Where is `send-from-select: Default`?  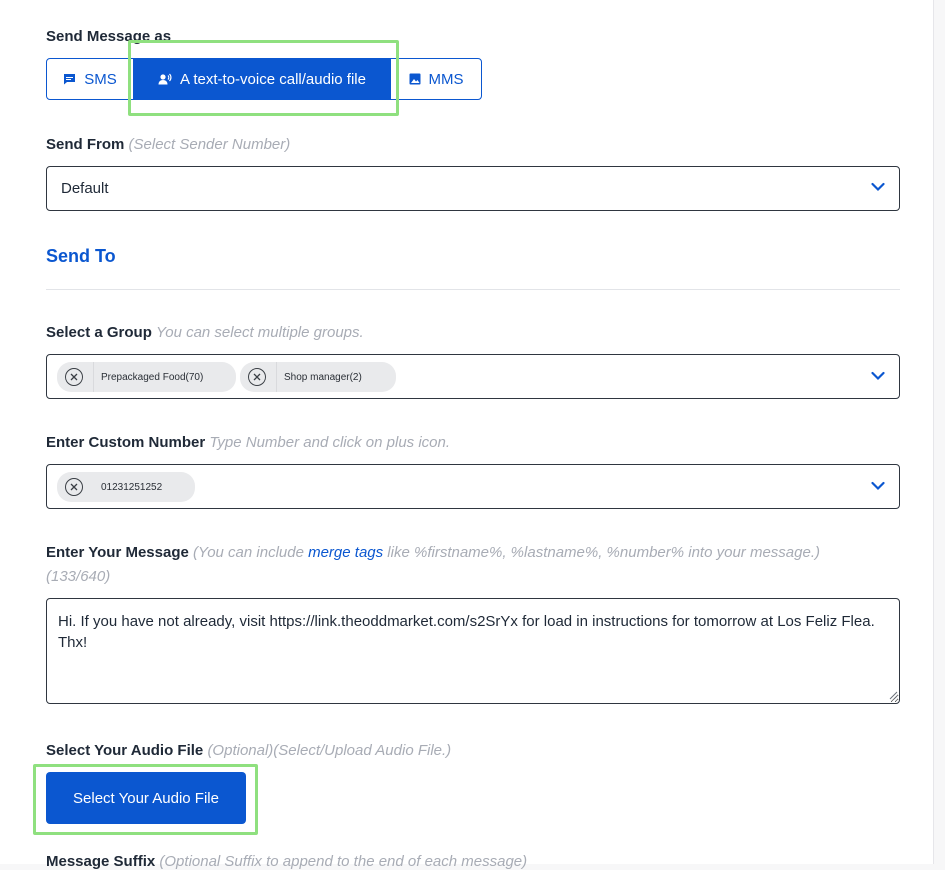
send-from-select: Default is located at coordinates (473, 188).